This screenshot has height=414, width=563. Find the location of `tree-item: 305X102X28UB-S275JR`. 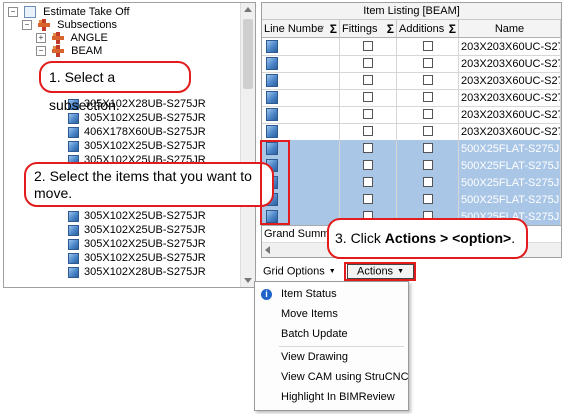

tree-item: 305X102X28UB-S275JR is located at coordinates (137, 272).